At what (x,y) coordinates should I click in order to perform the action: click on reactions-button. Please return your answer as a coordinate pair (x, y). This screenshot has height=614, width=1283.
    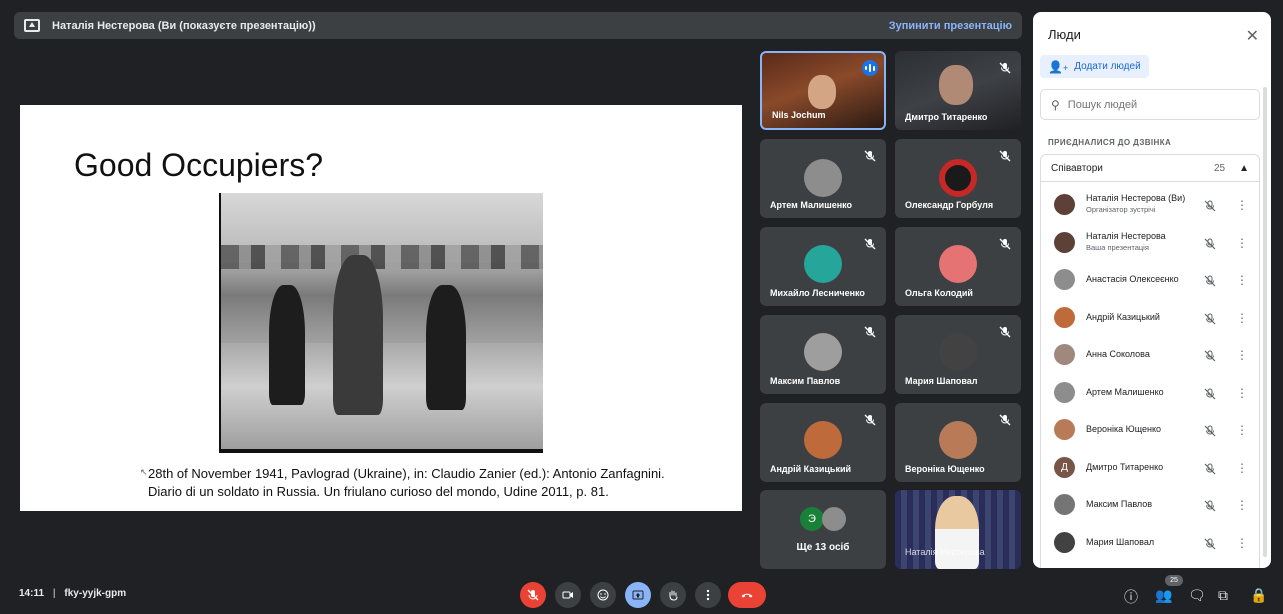
    Looking at the image, I should click on (603, 595).